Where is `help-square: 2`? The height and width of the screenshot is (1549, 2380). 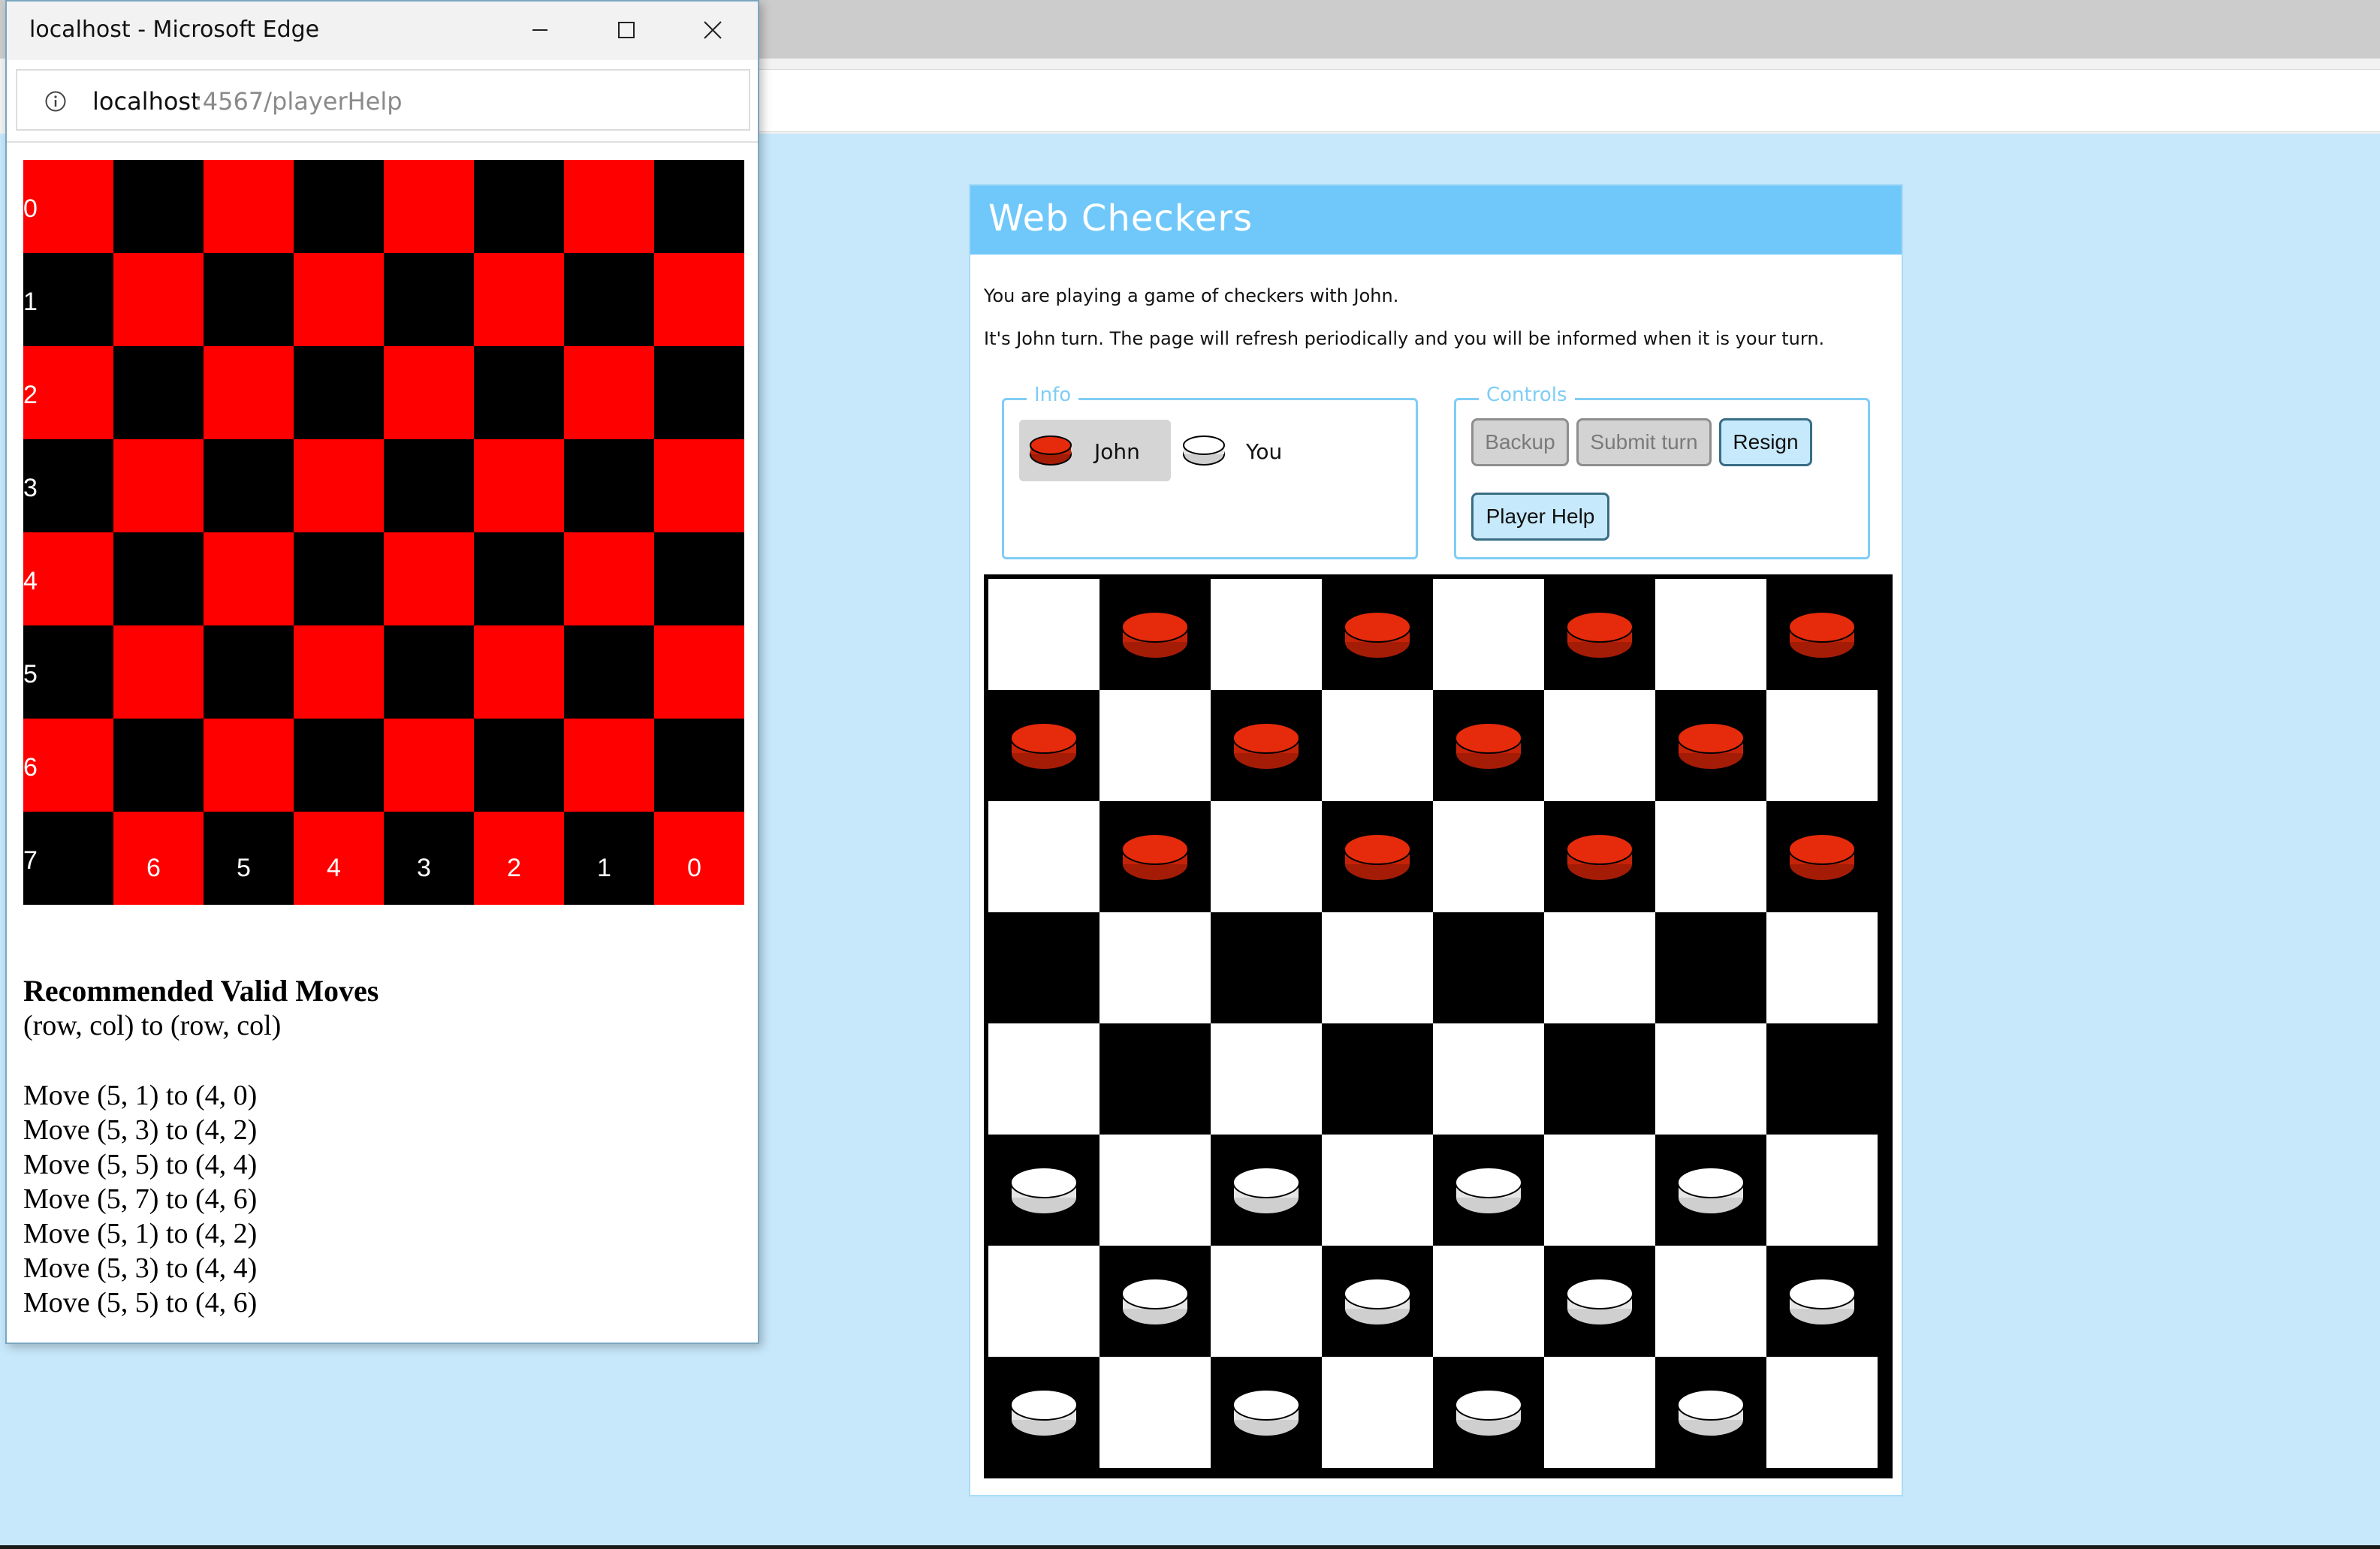 help-square: 2 is located at coordinates (519, 858).